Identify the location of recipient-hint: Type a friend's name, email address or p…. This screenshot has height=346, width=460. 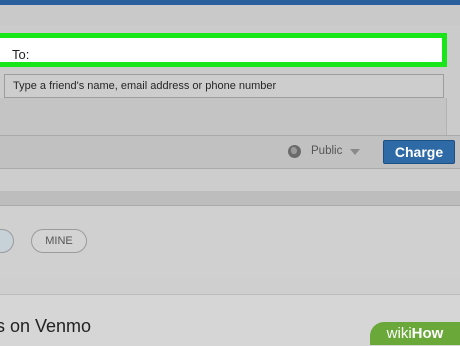
(145, 86).